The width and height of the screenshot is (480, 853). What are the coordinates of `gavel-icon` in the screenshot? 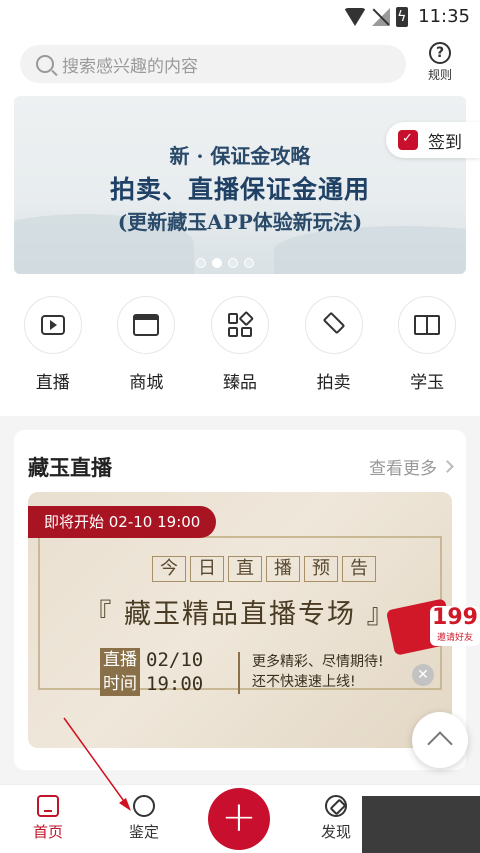 It's located at (333, 323).